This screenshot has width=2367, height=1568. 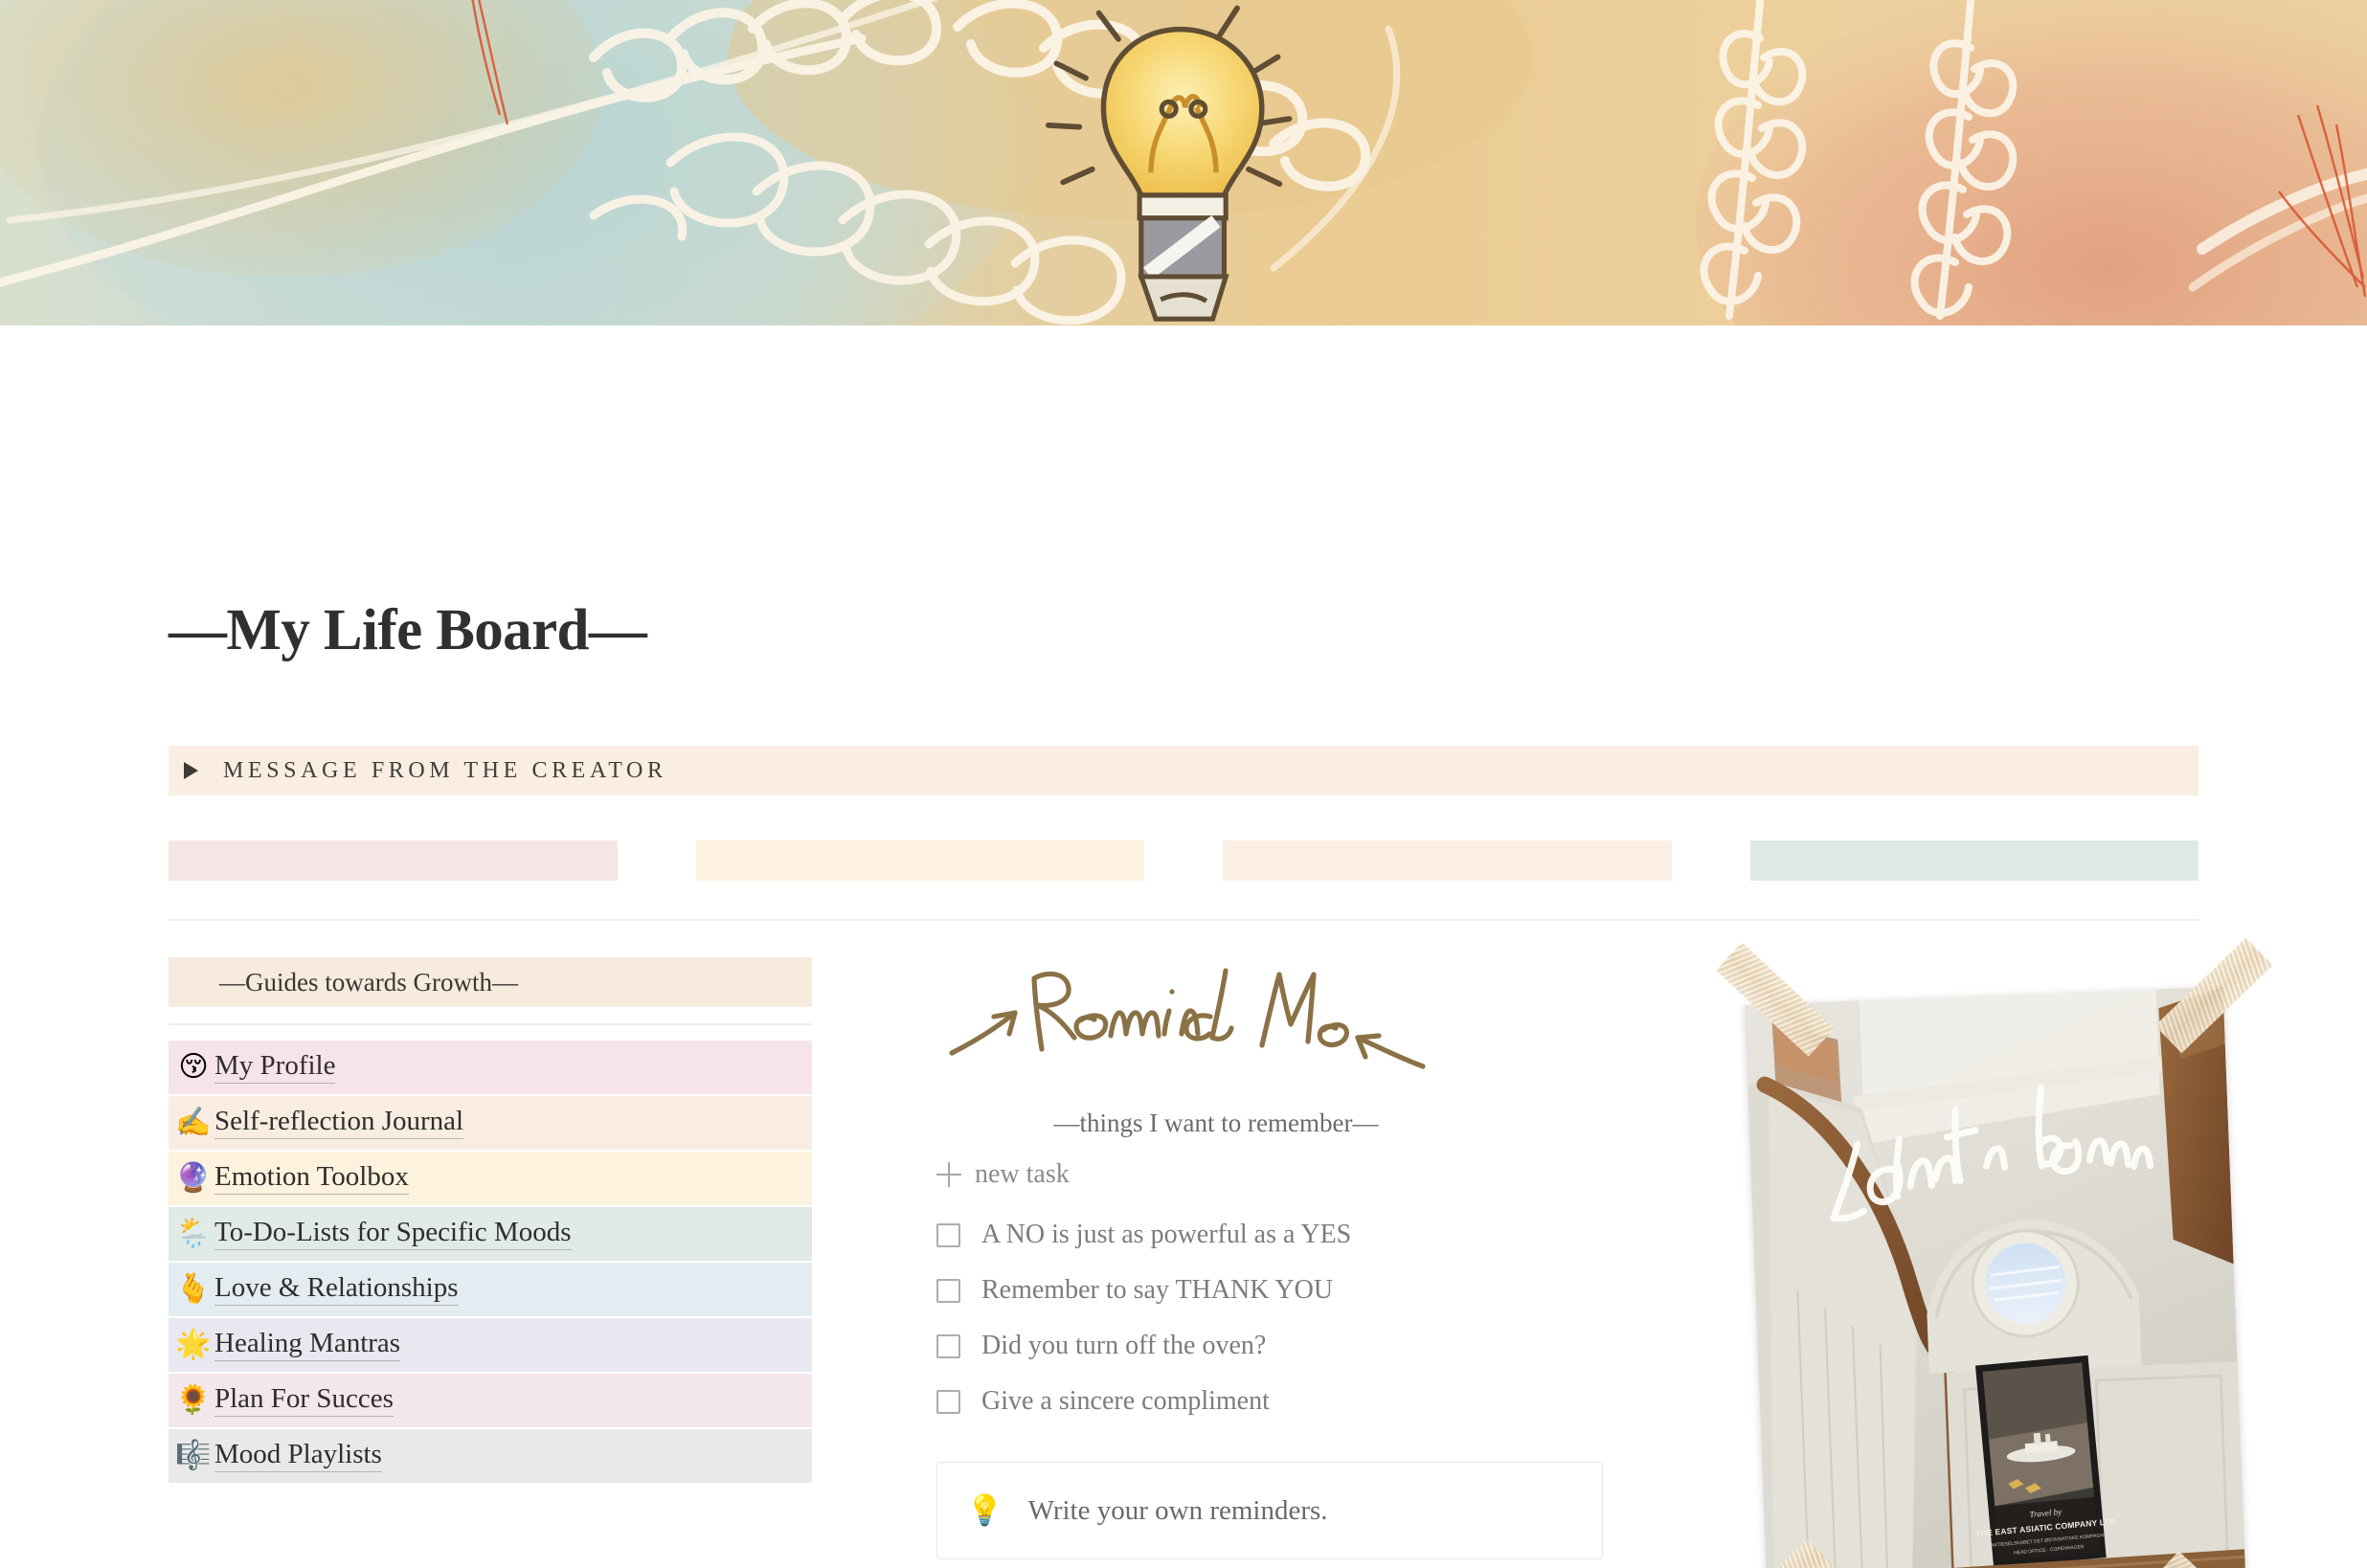 I want to click on sidebar-item-label: To-Do-Lists for Specific Moods, so click(x=393, y=1234).